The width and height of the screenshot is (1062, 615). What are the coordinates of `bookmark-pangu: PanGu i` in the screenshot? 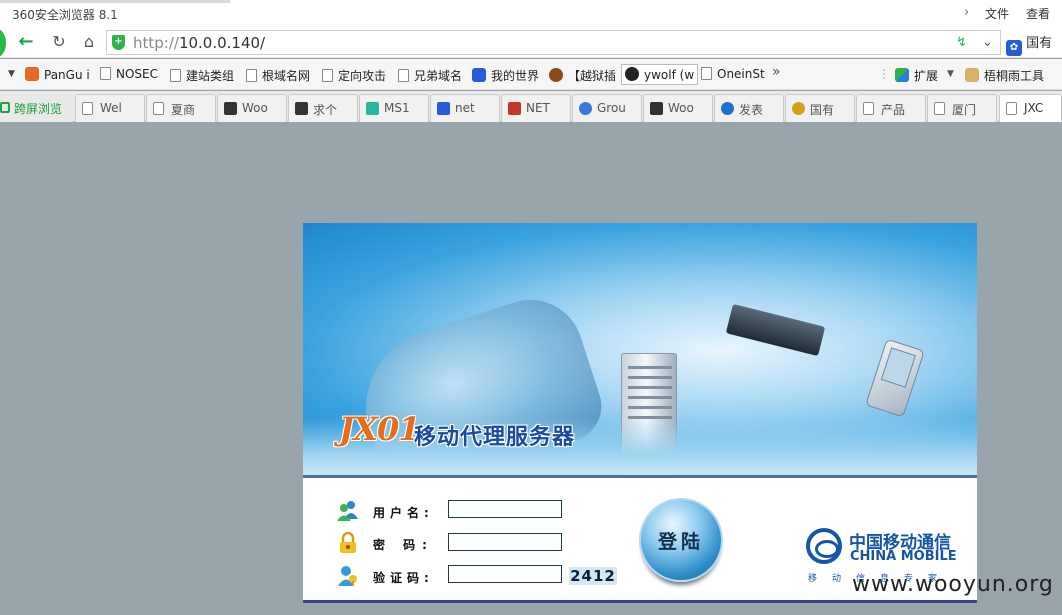 It's located at (57, 74).